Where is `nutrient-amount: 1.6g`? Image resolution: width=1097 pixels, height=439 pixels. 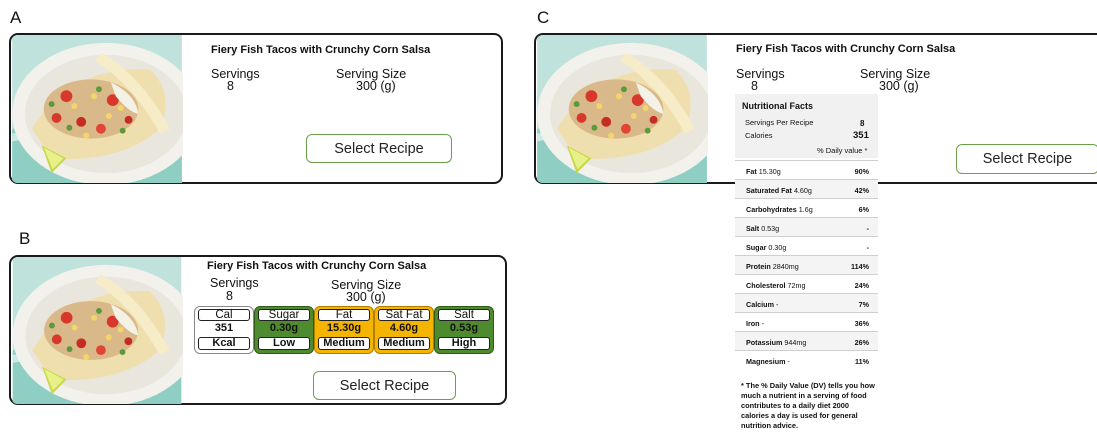 nutrient-amount: 1.6g is located at coordinates (805, 209).